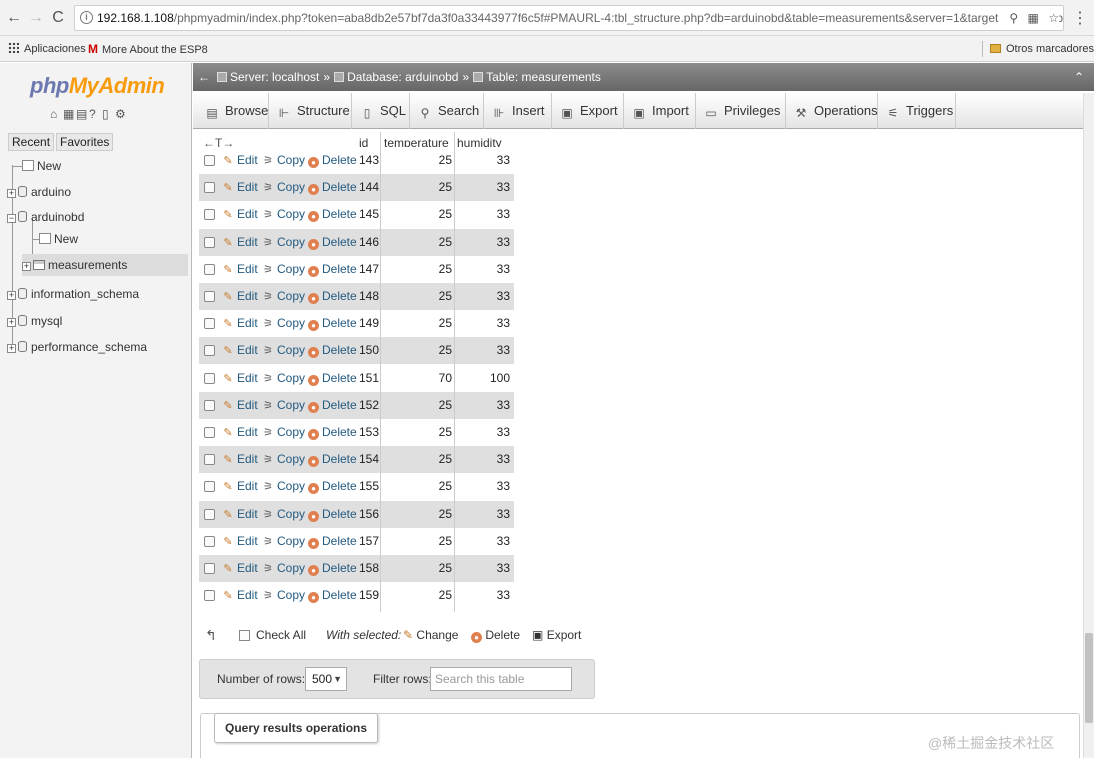 Image resolution: width=1094 pixels, height=758 pixels. I want to click on tab-favorites: Favorites, so click(85, 142).